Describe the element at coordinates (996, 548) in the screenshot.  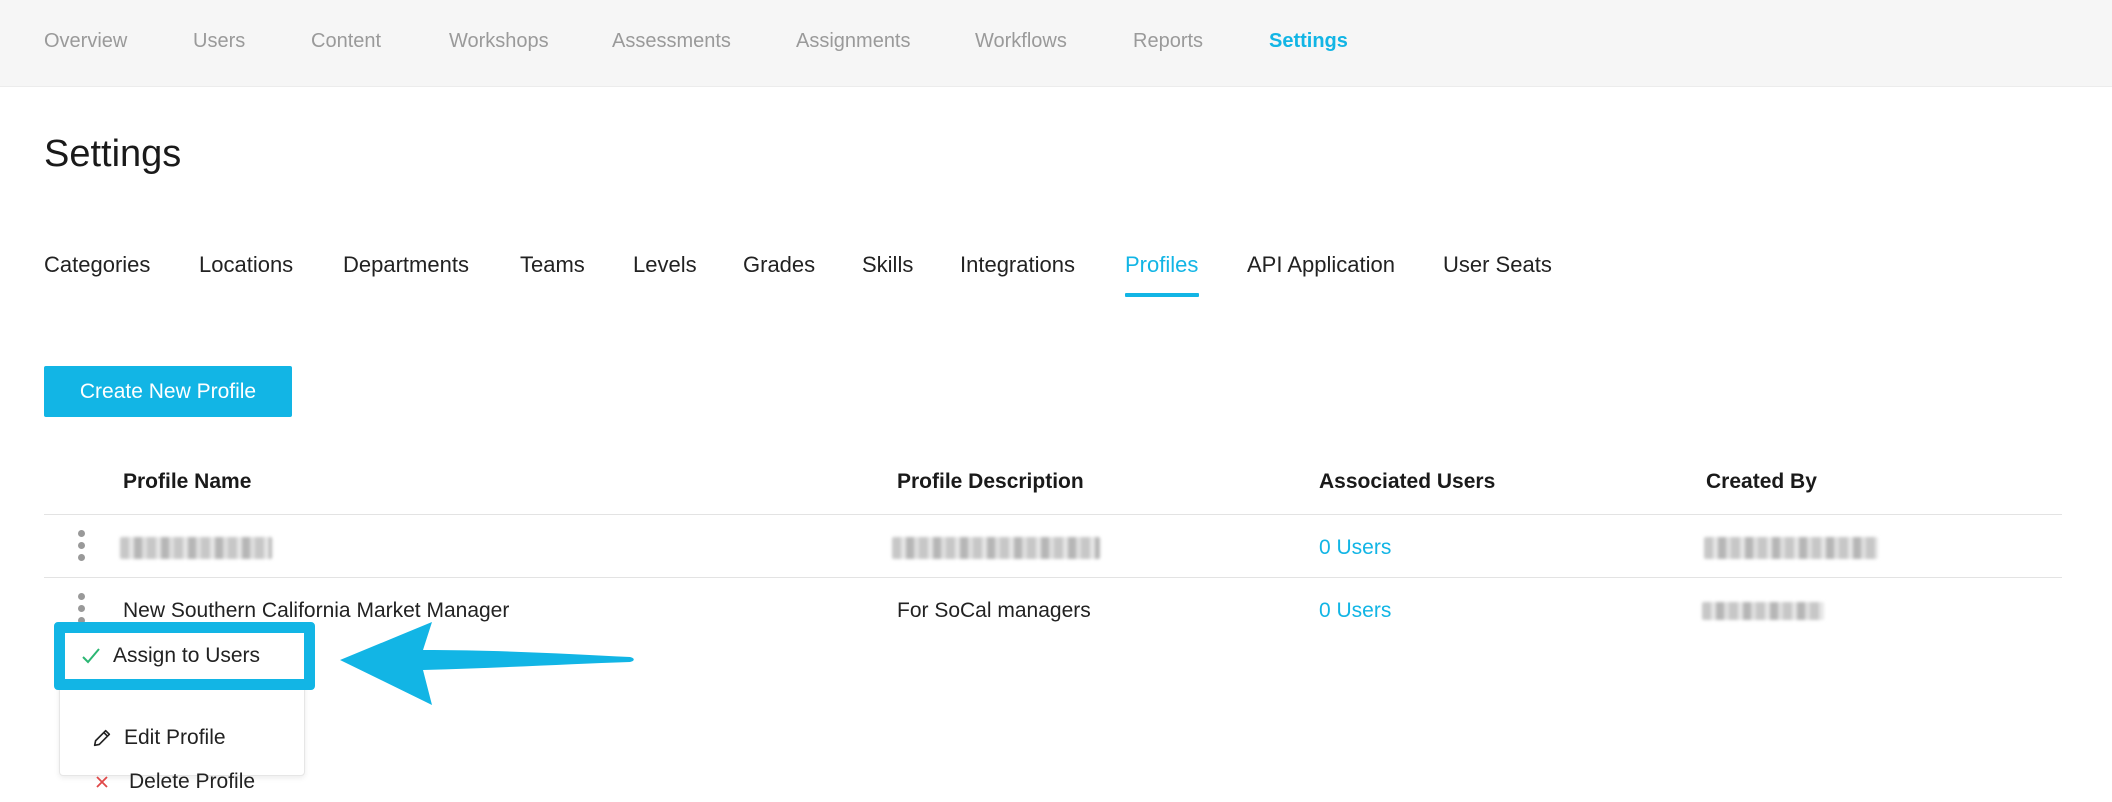
I see `redacted-profile-description` at that location.